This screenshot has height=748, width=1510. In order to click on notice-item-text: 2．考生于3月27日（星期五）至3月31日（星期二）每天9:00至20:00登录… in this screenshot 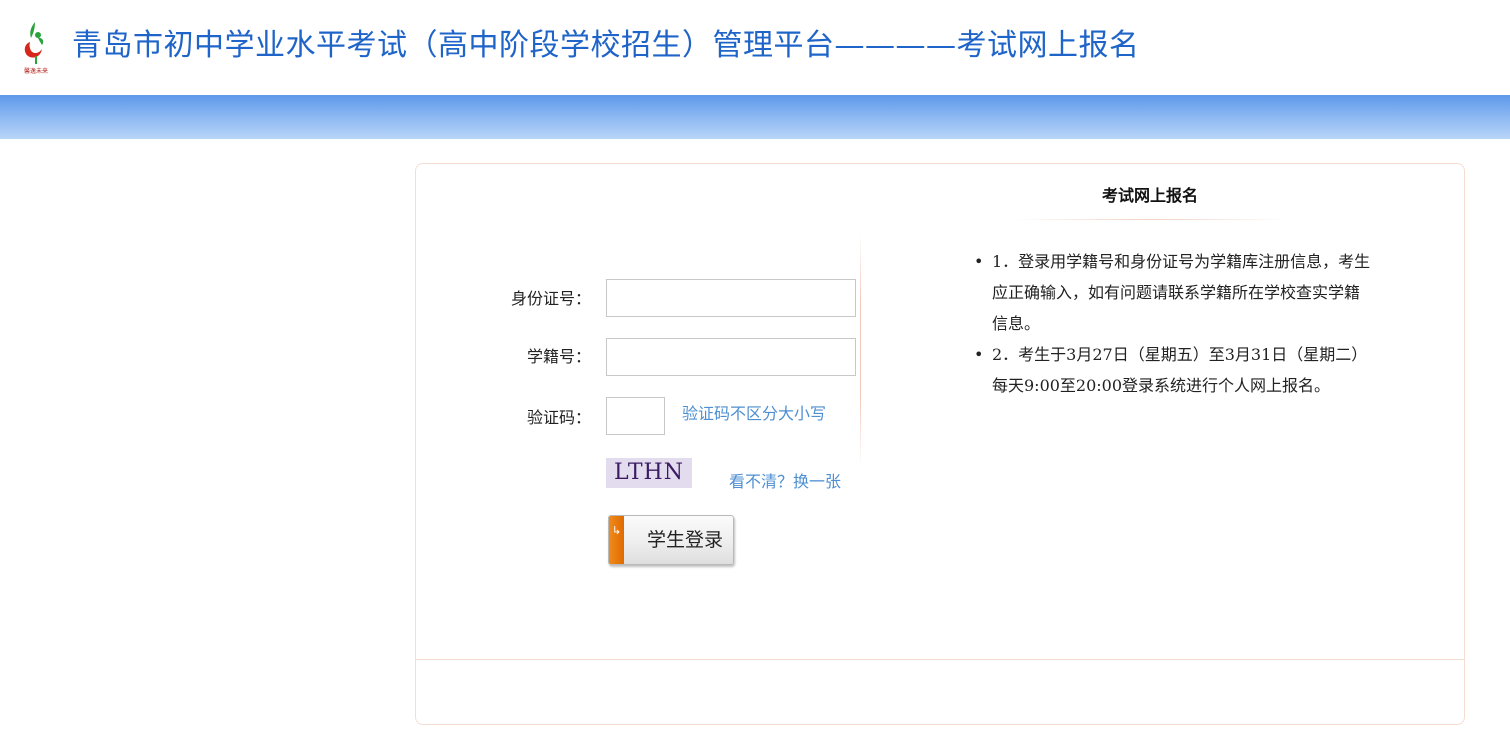, I will do `click(1180, 370)`.